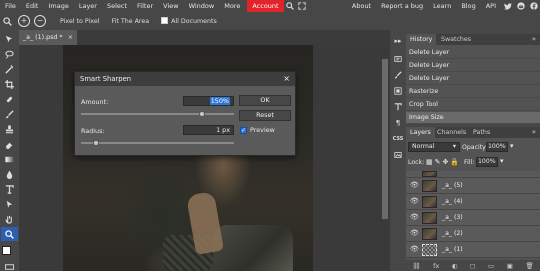 This screenshot has width=540, height=271. Describe the element at coordinates (88, 6) in the screenshot. I see `menu-layer: Layer` at that location.